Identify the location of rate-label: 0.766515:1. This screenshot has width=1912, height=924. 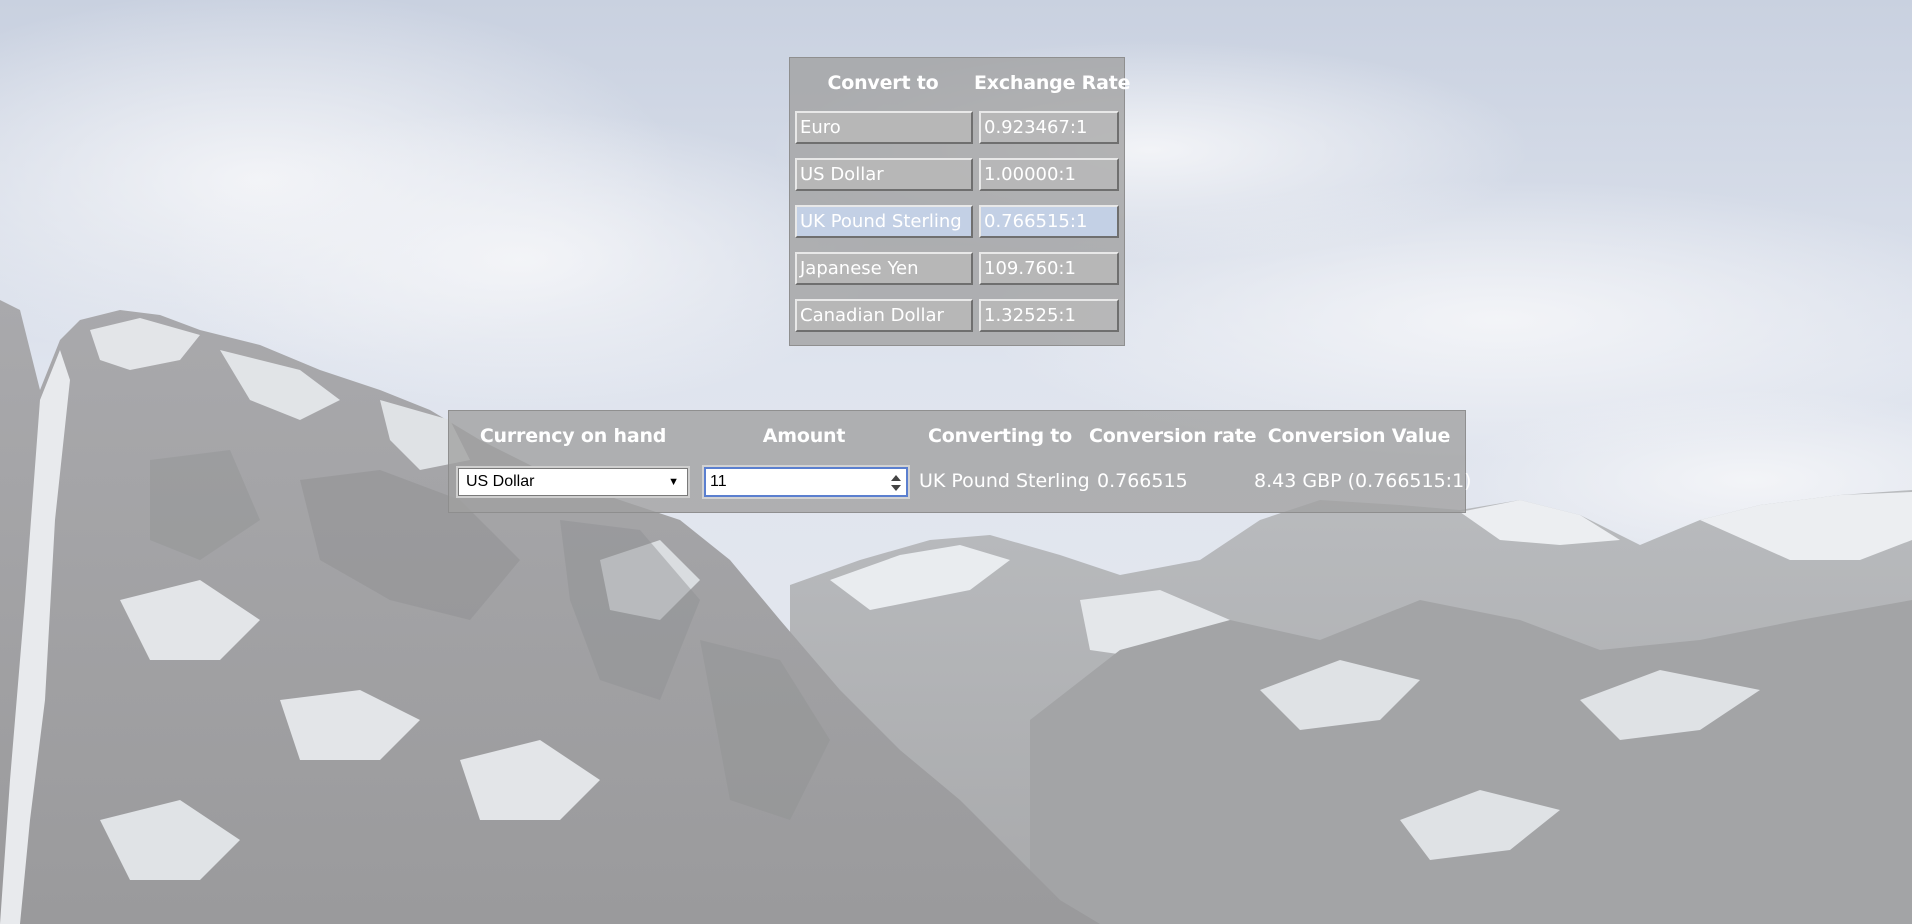
(1036, 221).